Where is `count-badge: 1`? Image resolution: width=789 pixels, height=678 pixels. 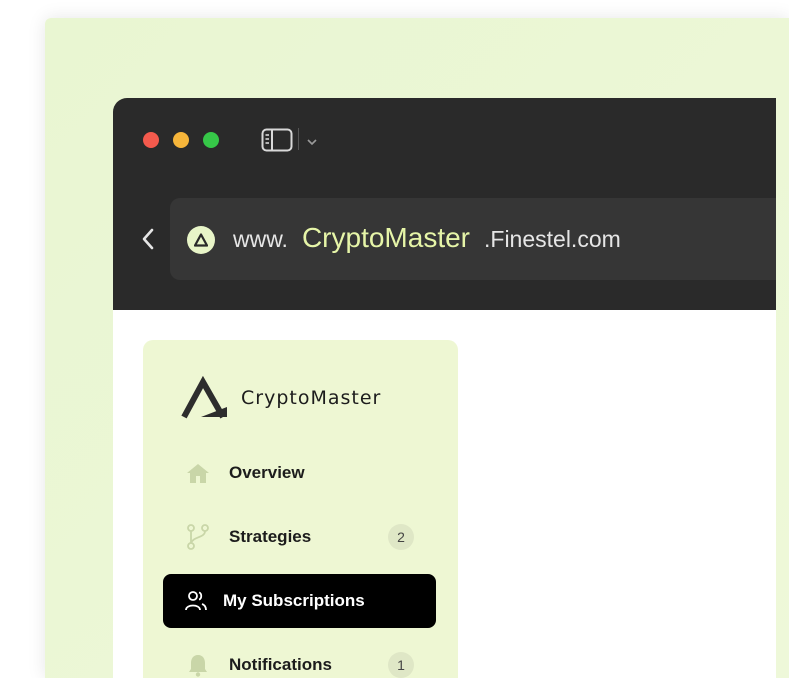 count-badge: 1 is located at coordinates (401, 665).